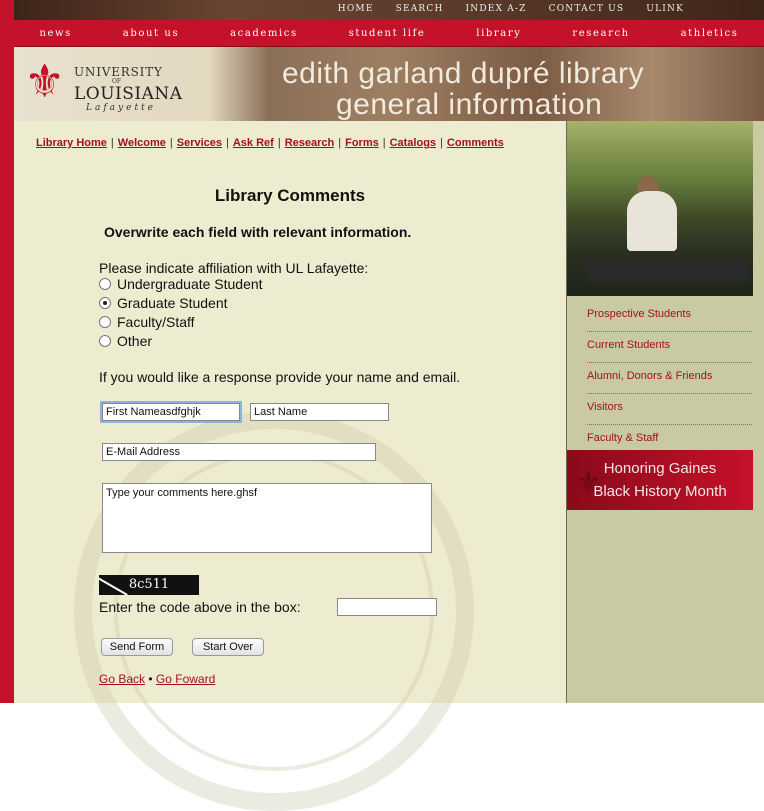 The width and height of the screenshot is (764, 811). What do you see at coordinates (669, 316) in the screenshot?
I see `sidebar-item-prospective: Prospective Students` at bounding box center [669, 316].